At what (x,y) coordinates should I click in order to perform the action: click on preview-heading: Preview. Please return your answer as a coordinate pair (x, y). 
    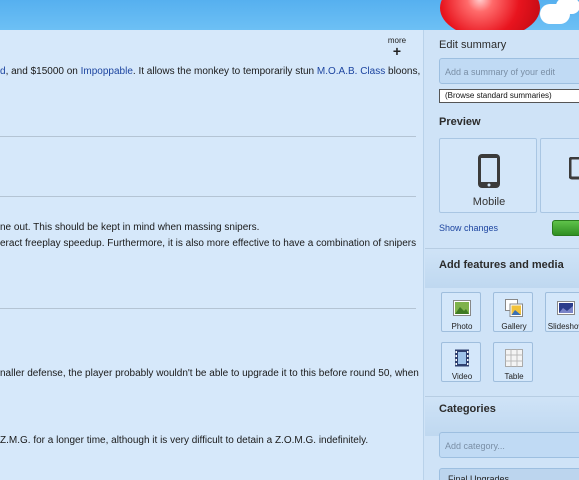
    Looking at the image, I should click on (460, 122).